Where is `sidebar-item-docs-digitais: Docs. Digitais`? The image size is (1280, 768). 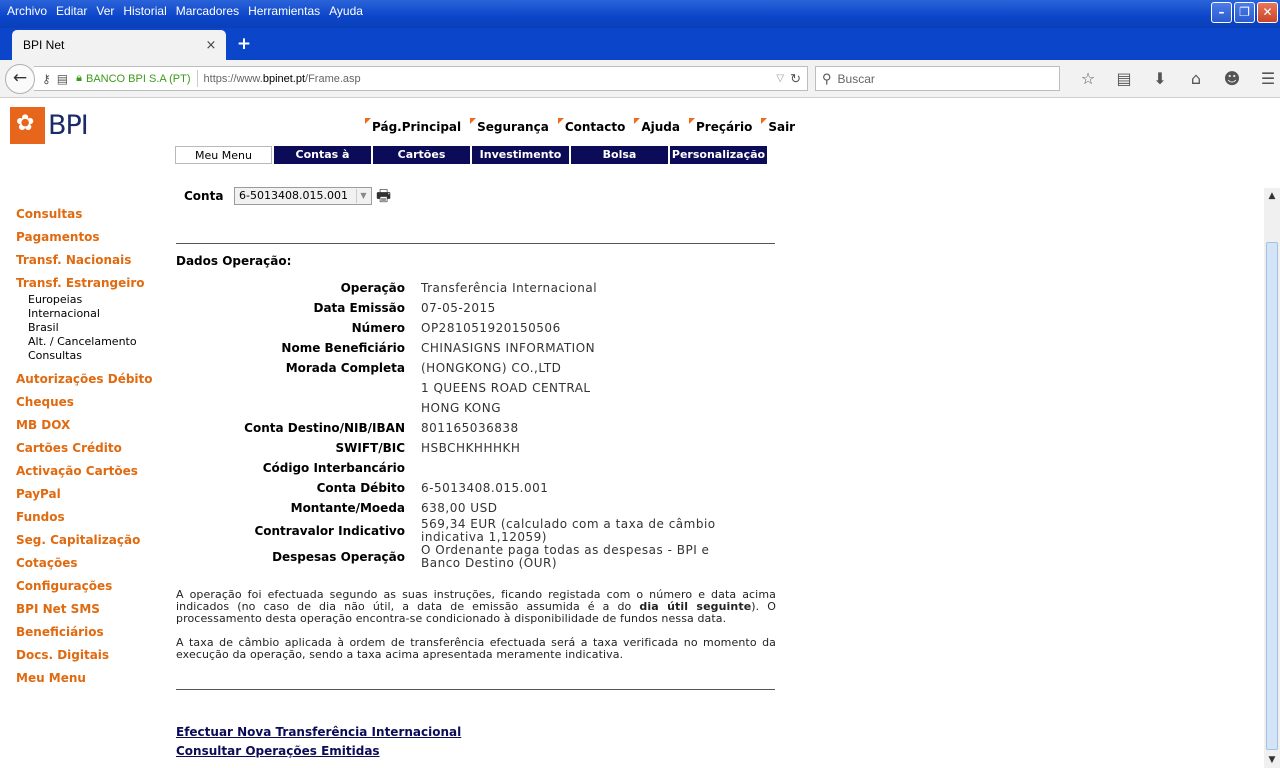
sidebar-item-docs-digitais: Docs. Digitais is located at coordinates (84, 659).